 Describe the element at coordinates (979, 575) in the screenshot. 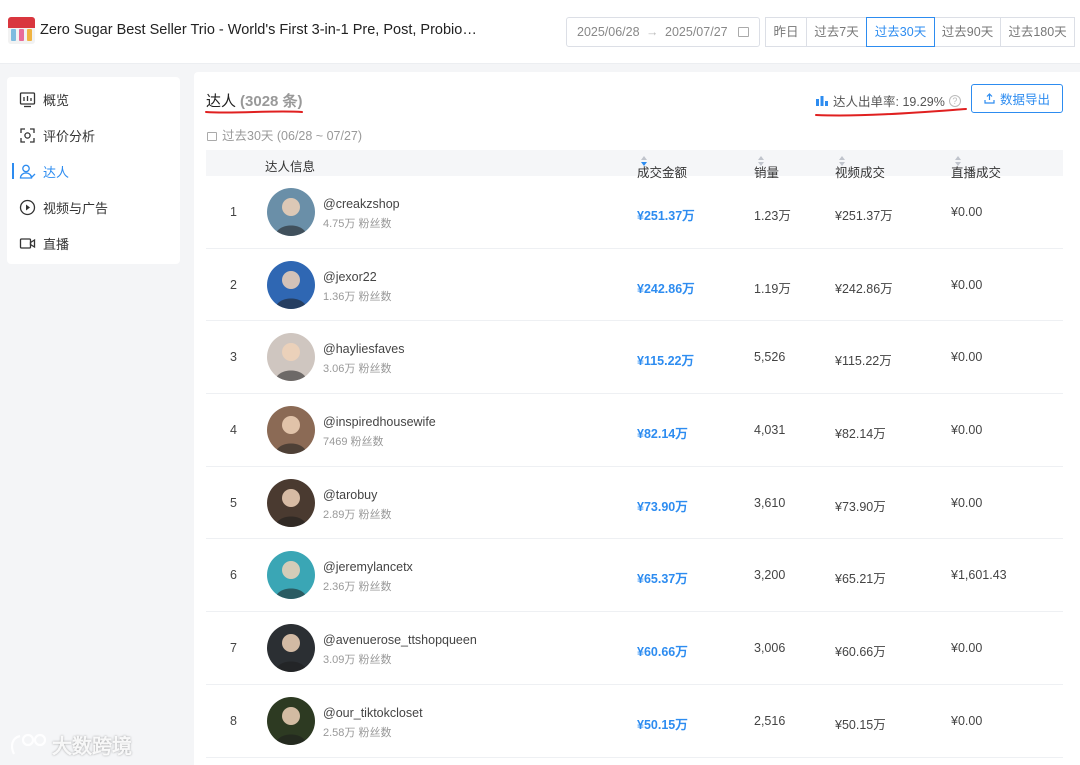

I see `live-gmv-value: ¥1,601.43` at that location.